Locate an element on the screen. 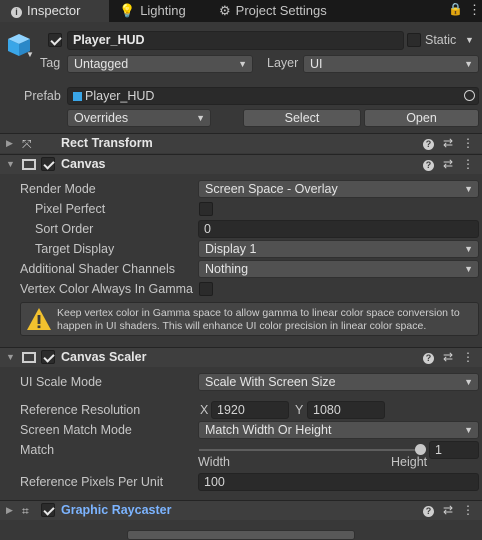 Image resolution: width=482 pixels, height=540 pixels. vertex-color-label: Vertex Color Always In Gamma is located at coordinates (106, 289).